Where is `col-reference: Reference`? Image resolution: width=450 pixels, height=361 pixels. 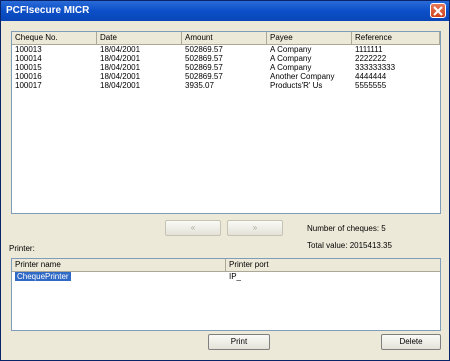
col-reference: Reference is located at coordinates (396, 38).